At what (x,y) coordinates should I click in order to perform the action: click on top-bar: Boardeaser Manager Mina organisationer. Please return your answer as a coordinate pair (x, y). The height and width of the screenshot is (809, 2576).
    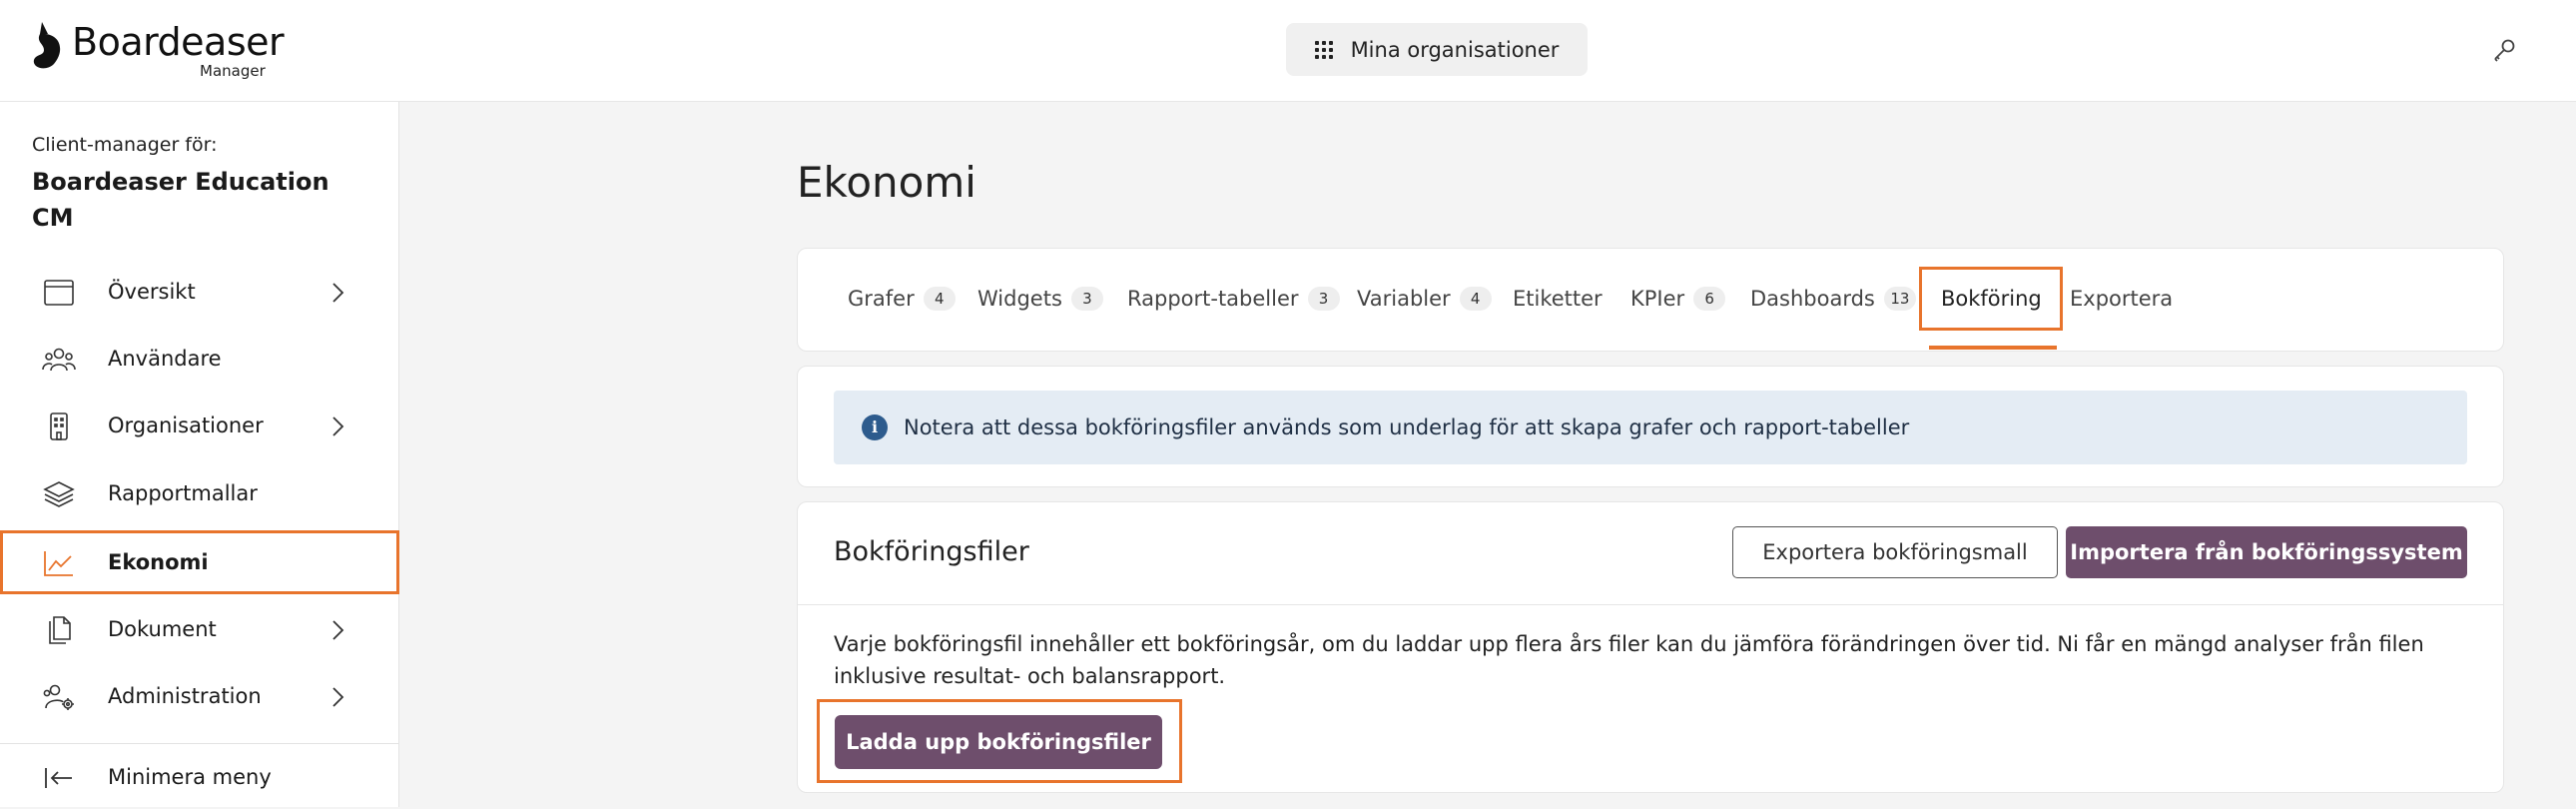
    Looking at the image, I should click on (1288, 51).